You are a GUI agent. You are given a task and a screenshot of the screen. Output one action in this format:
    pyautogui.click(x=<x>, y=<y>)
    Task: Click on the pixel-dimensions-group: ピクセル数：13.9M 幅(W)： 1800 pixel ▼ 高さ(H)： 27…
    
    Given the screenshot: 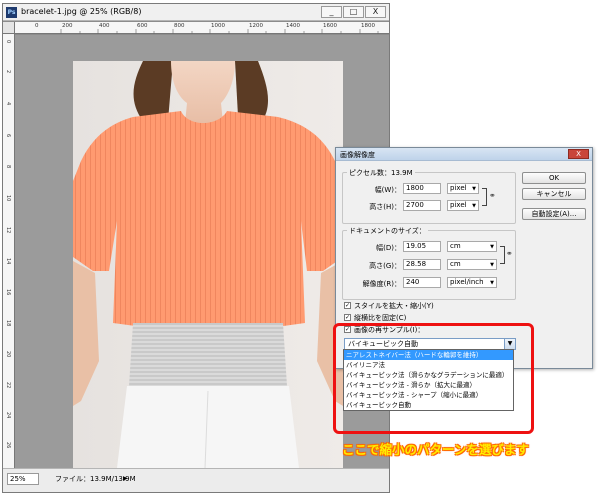 What is the action you would take?
    pyautogui.click(x=429, y=196)
    